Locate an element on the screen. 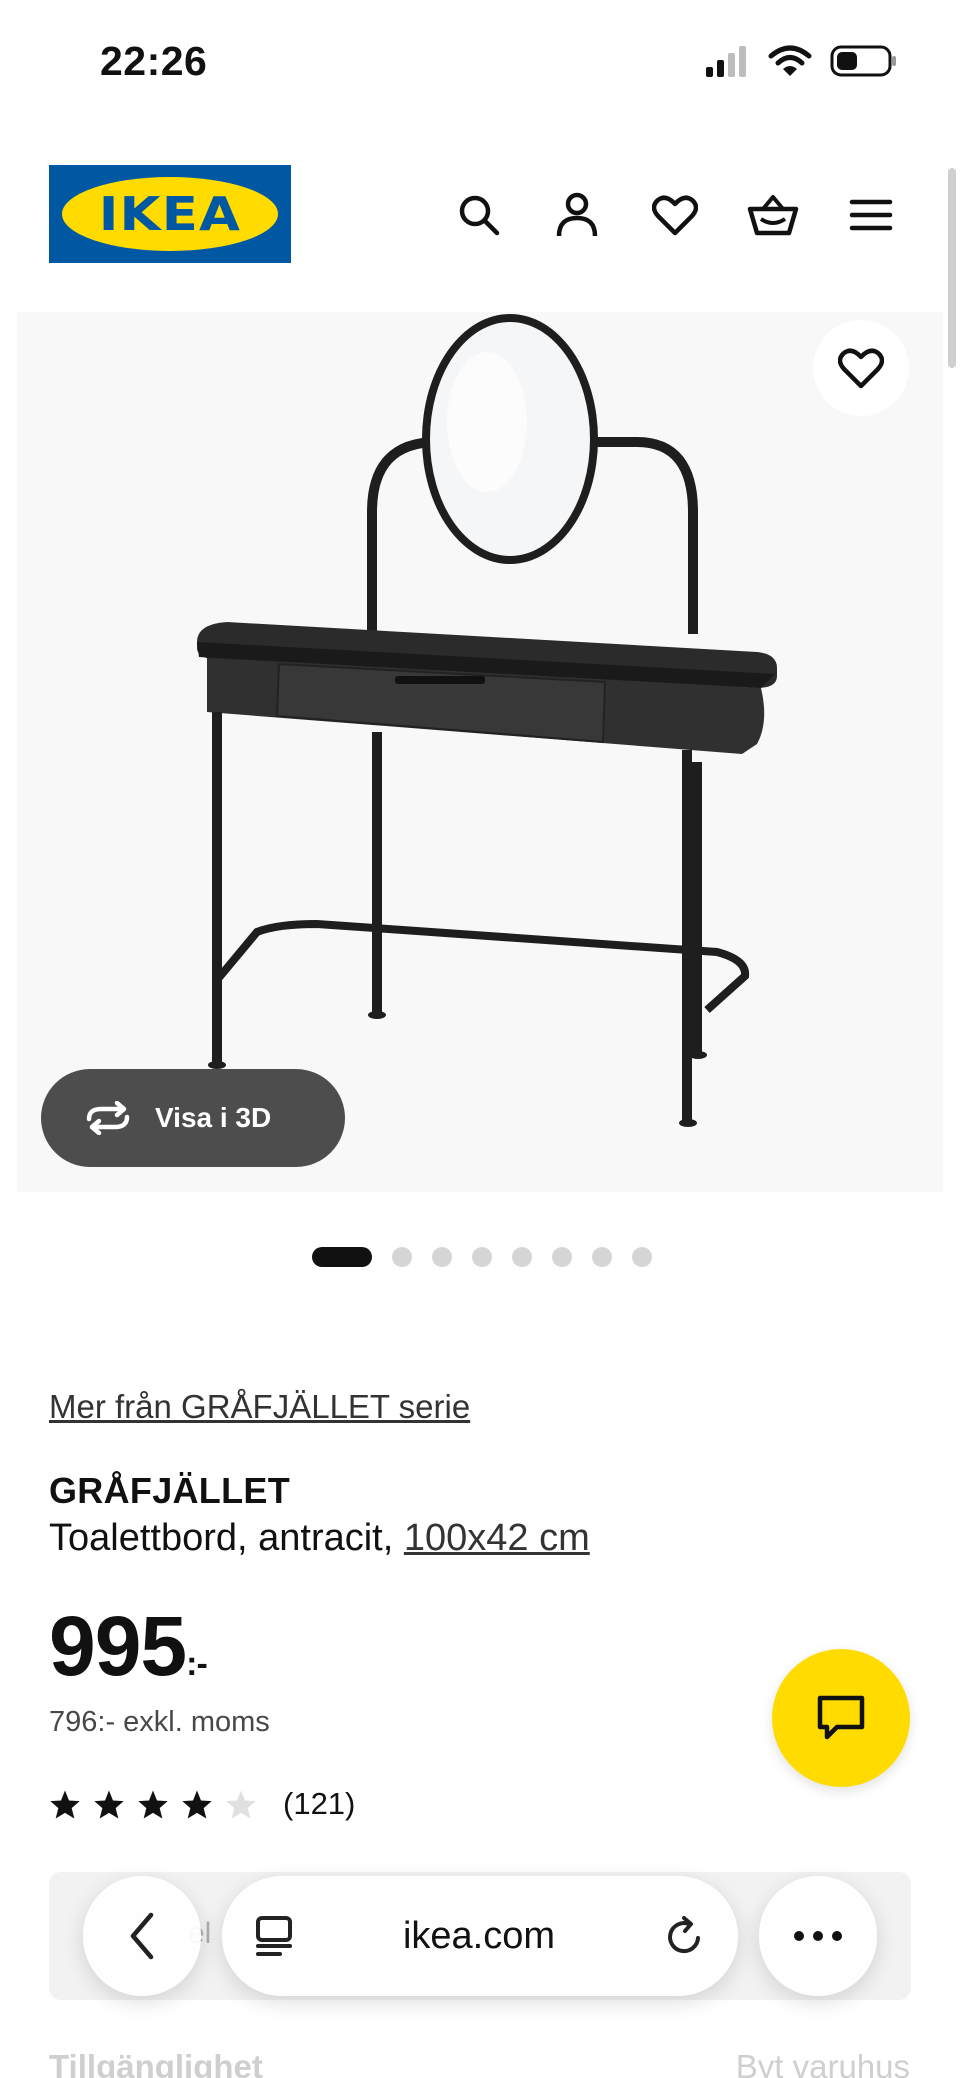 This screenshot has height=2078, width=960. chevron-left-icon is located at coordinates (142, 1936).